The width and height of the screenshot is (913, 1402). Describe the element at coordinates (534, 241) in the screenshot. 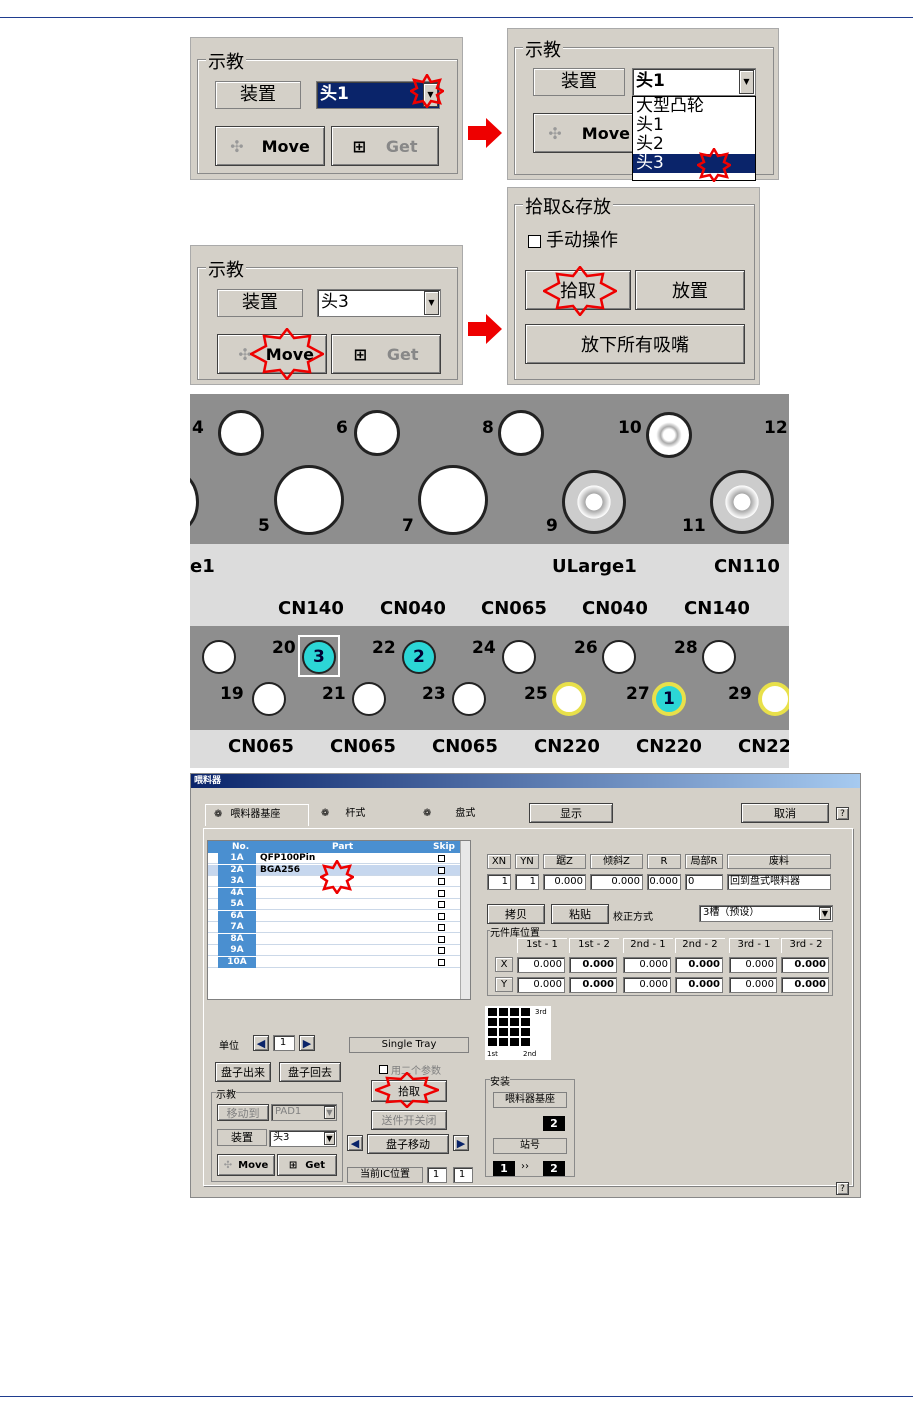

I see `manual-checkbox` at that location.